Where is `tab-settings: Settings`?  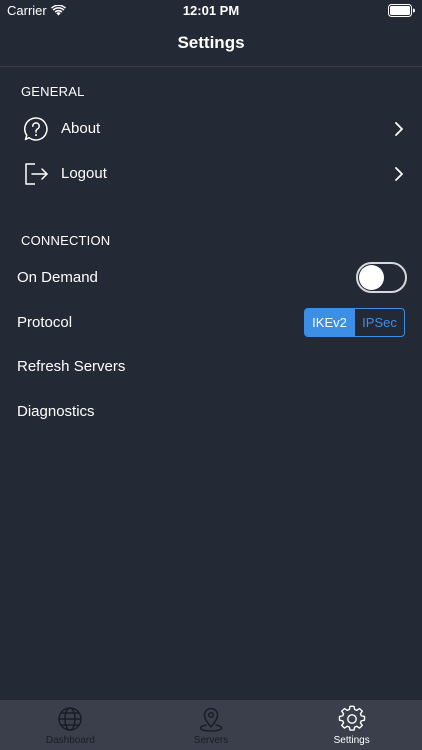
tab-settings: Settings is located at coordinates (351, 725).